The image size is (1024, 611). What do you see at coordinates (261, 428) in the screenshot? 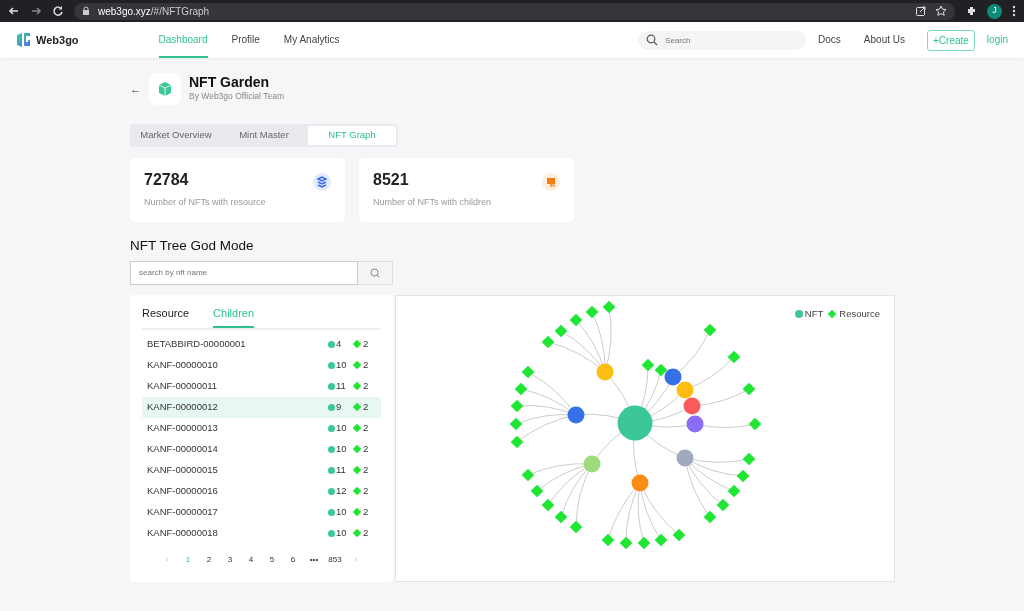
I see `nft-list-item: KANF-00000013 10 2` at bounding box center [261, 428].